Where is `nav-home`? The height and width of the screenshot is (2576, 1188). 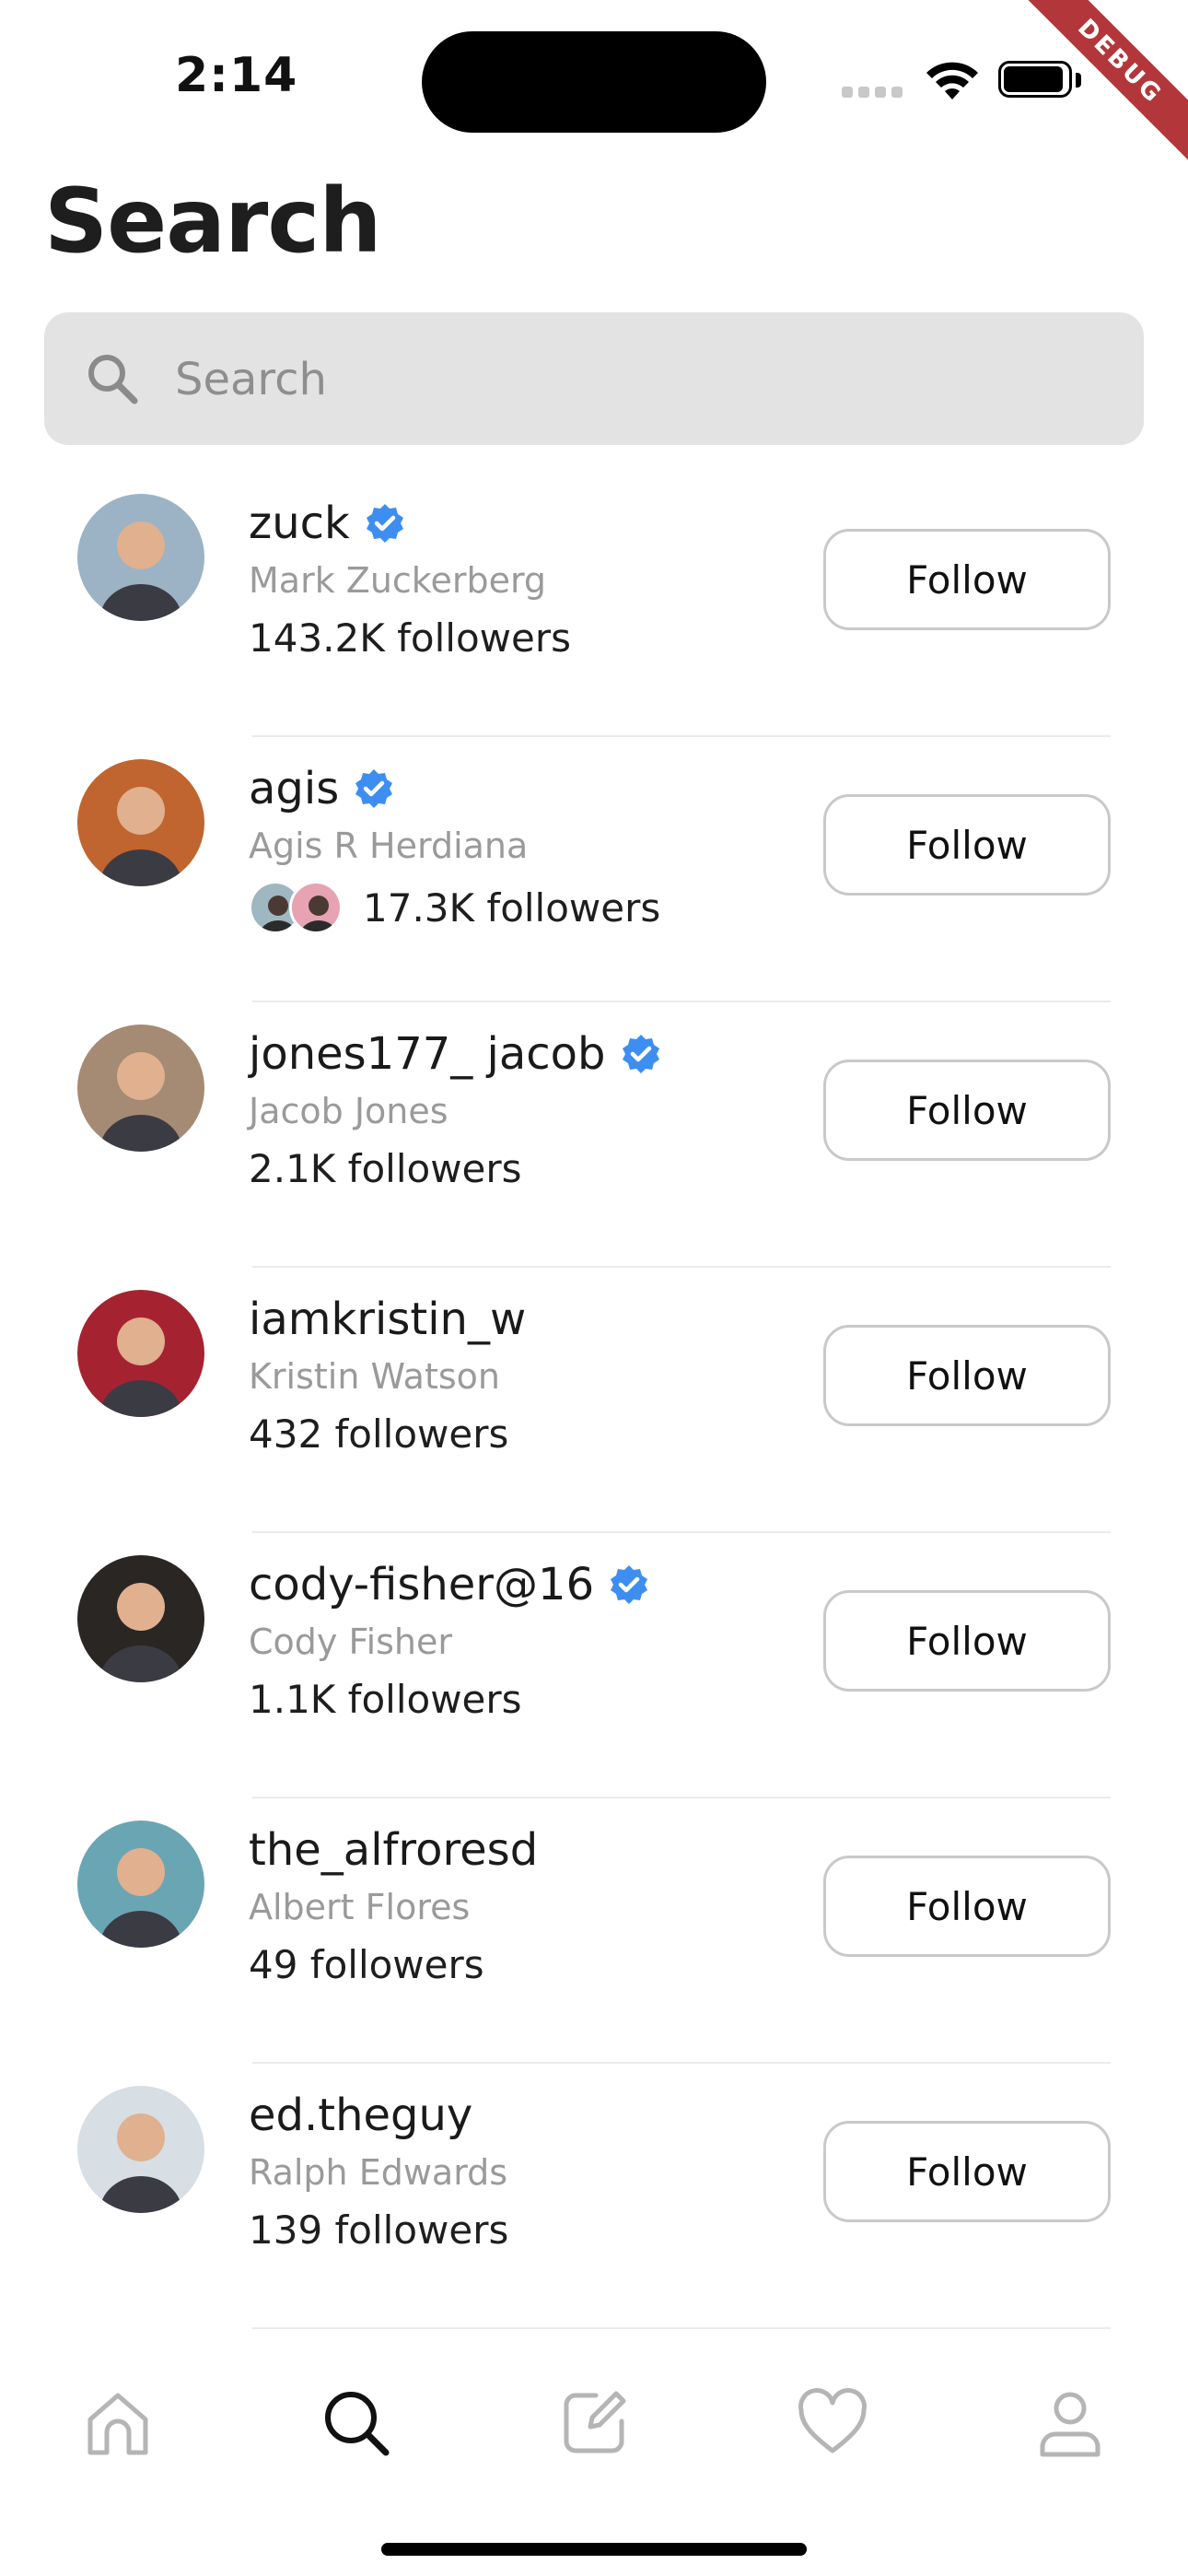
nav-home is located at coordinates (118, 2423).